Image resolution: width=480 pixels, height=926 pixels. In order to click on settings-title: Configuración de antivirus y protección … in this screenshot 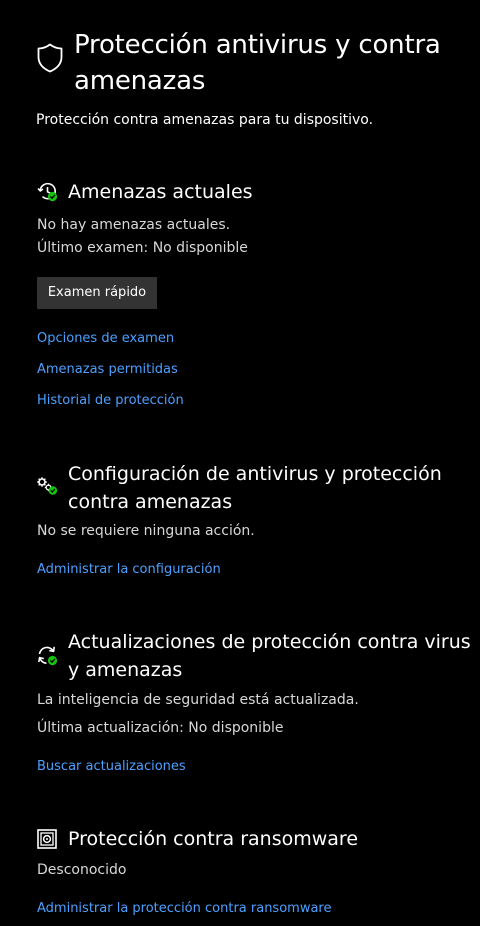, I will do `click(255, 488)`.